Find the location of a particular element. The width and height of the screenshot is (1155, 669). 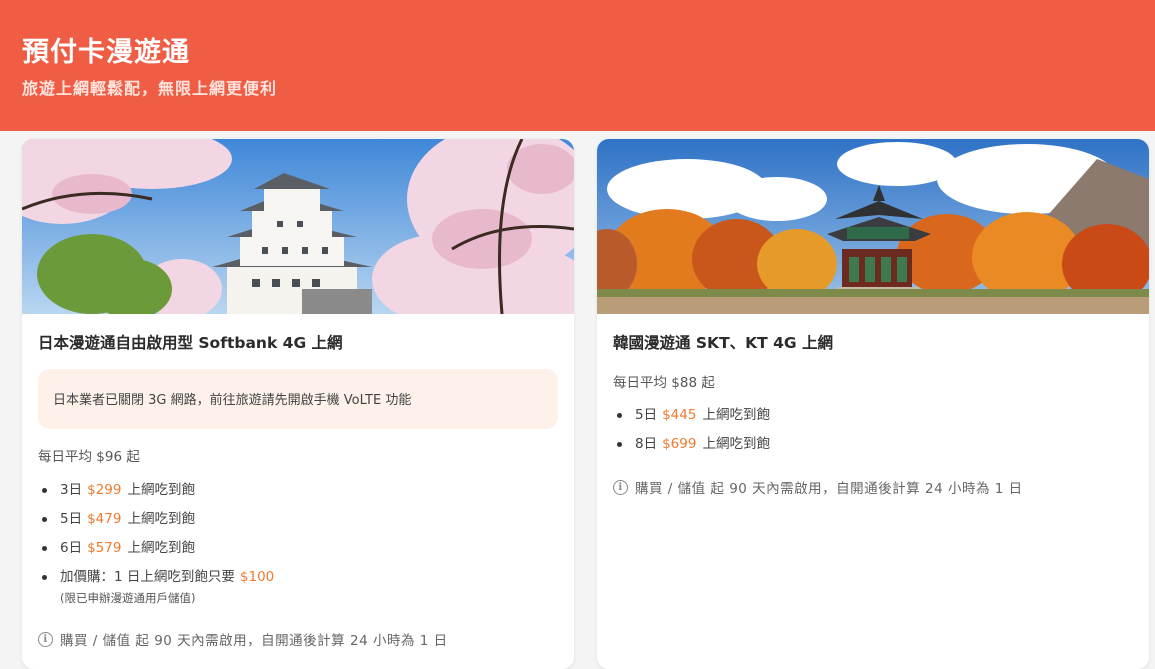

list-item: 8日 $699 上網吃到飽 is located at coordinates (691, 448).